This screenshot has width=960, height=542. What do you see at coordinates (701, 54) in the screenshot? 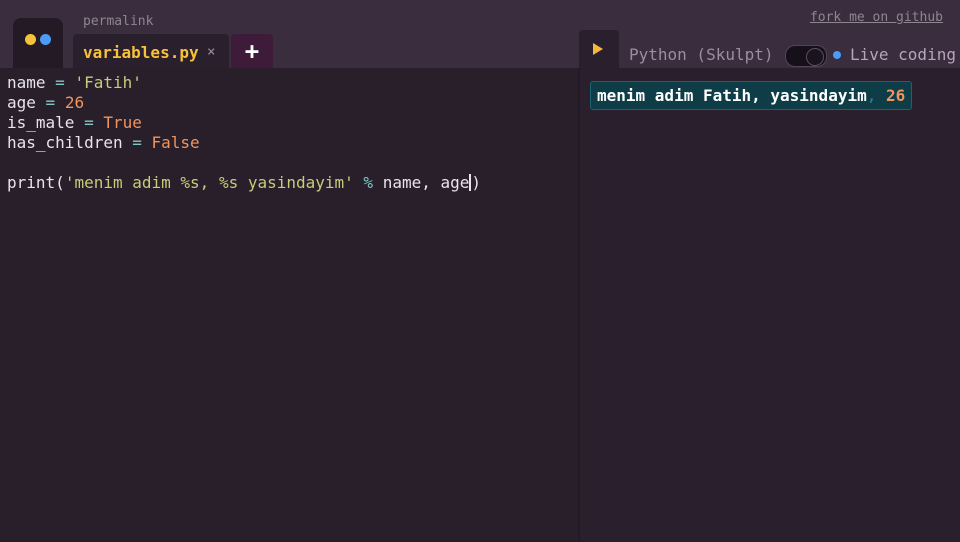
I see `engine-label: Python (Skulpt)` at bounding box center [701, 54].